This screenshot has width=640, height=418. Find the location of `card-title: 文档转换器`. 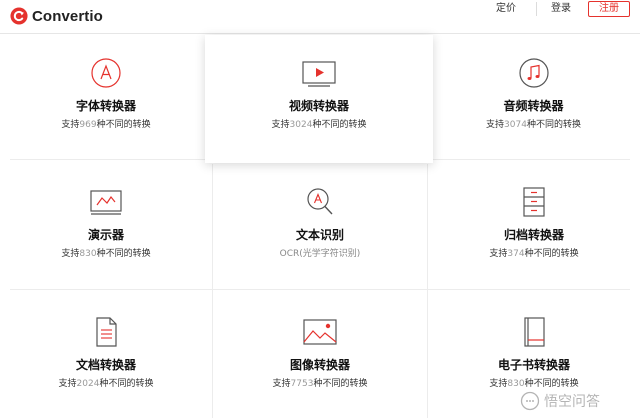

card-title: 文档转换器 is located at coordinates (105, 365).